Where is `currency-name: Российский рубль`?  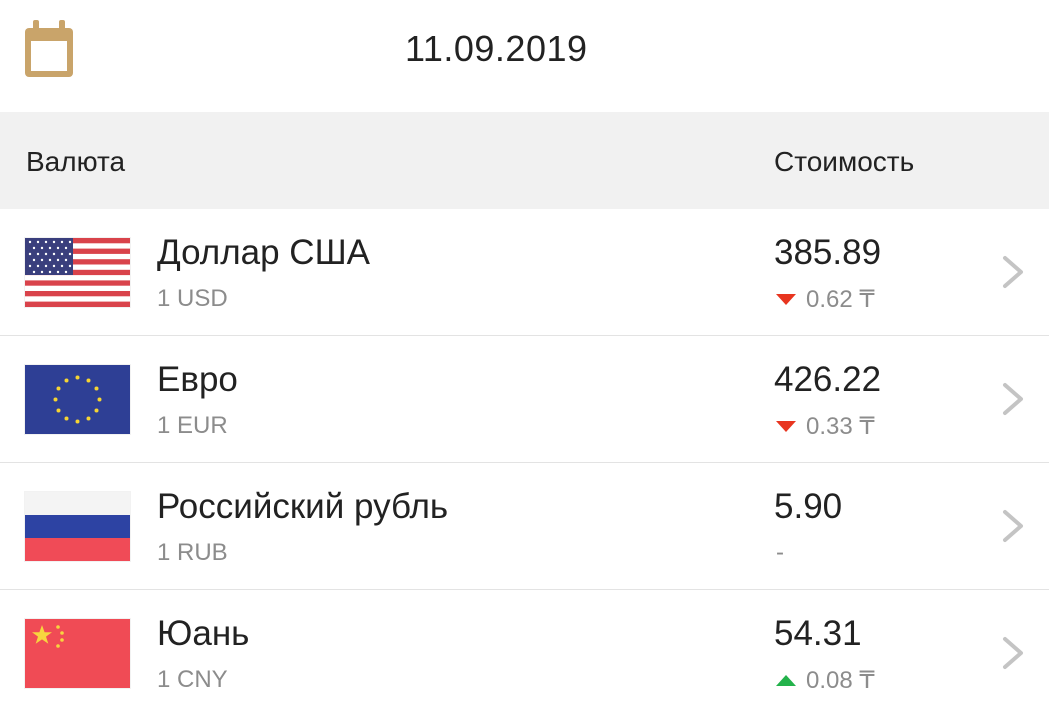
currency-name: Российский рубль is located at coordinates (303, 506).